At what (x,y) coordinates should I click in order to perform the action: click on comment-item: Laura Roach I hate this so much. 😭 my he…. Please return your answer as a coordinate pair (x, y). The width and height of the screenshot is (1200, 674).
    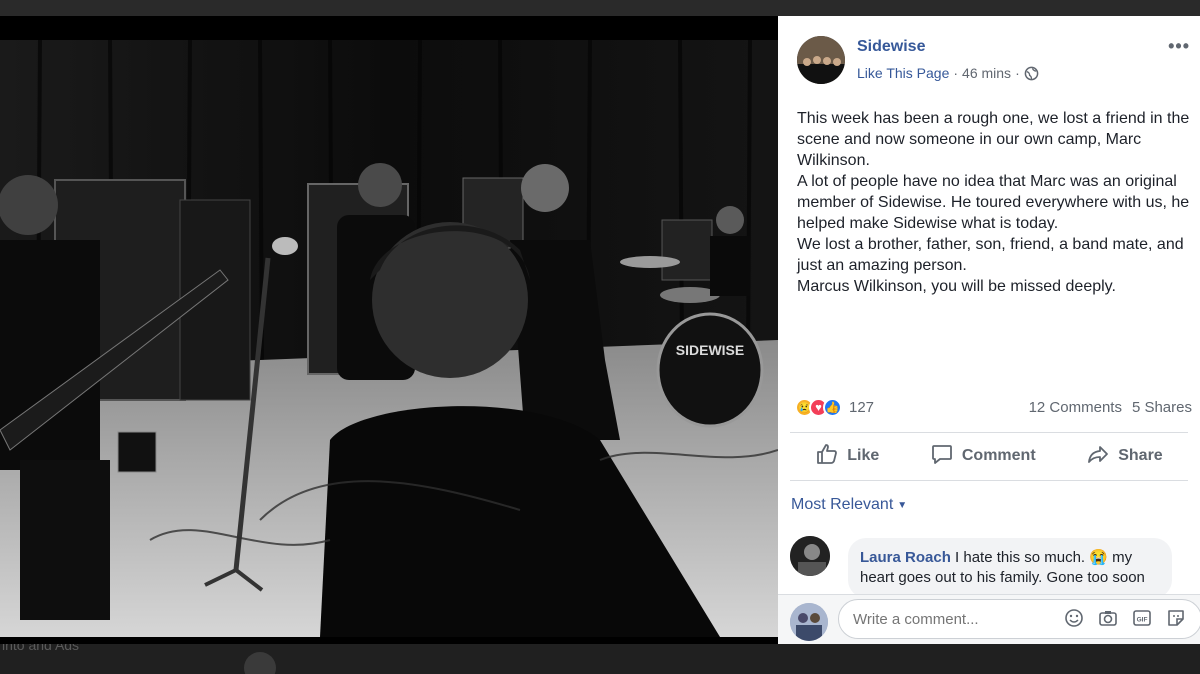
    Looking at the image, I should click on (990, 567).